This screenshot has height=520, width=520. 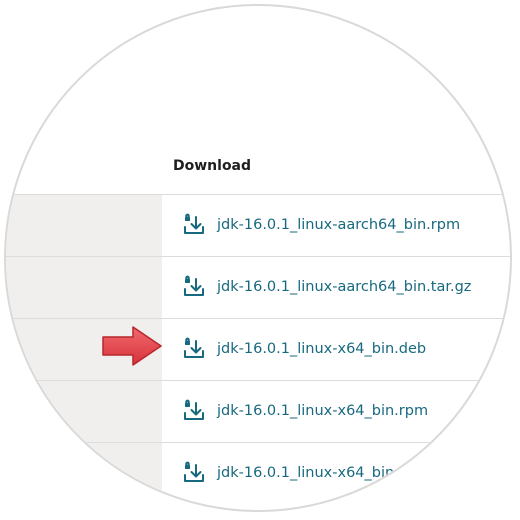 What do you see at coordinates (322, 411) in the screenshot?
I see `download-link-jdk-x64-rpm: jdk-16.0.1_linux-x64_bin.rpm` at bounding box center [322, 411].